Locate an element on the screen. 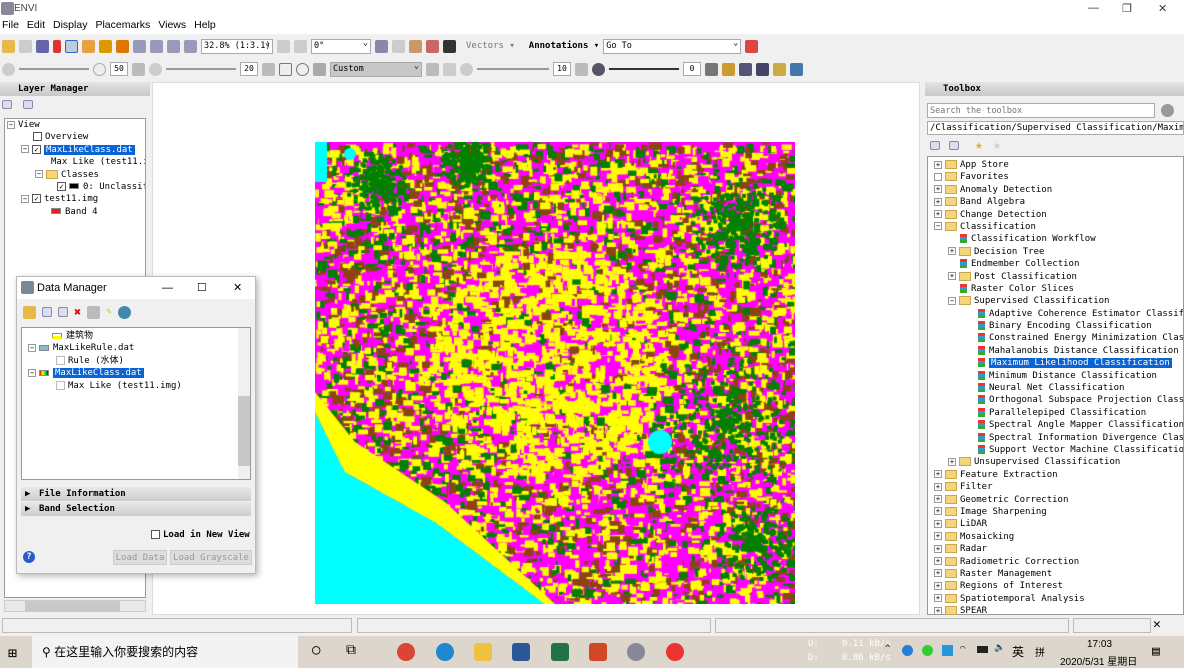 Image resolution: width=1184 pixels, height=668 pixels. tree-maxlike-band: Max Like (test11.i is located at coordinates (76, 162).